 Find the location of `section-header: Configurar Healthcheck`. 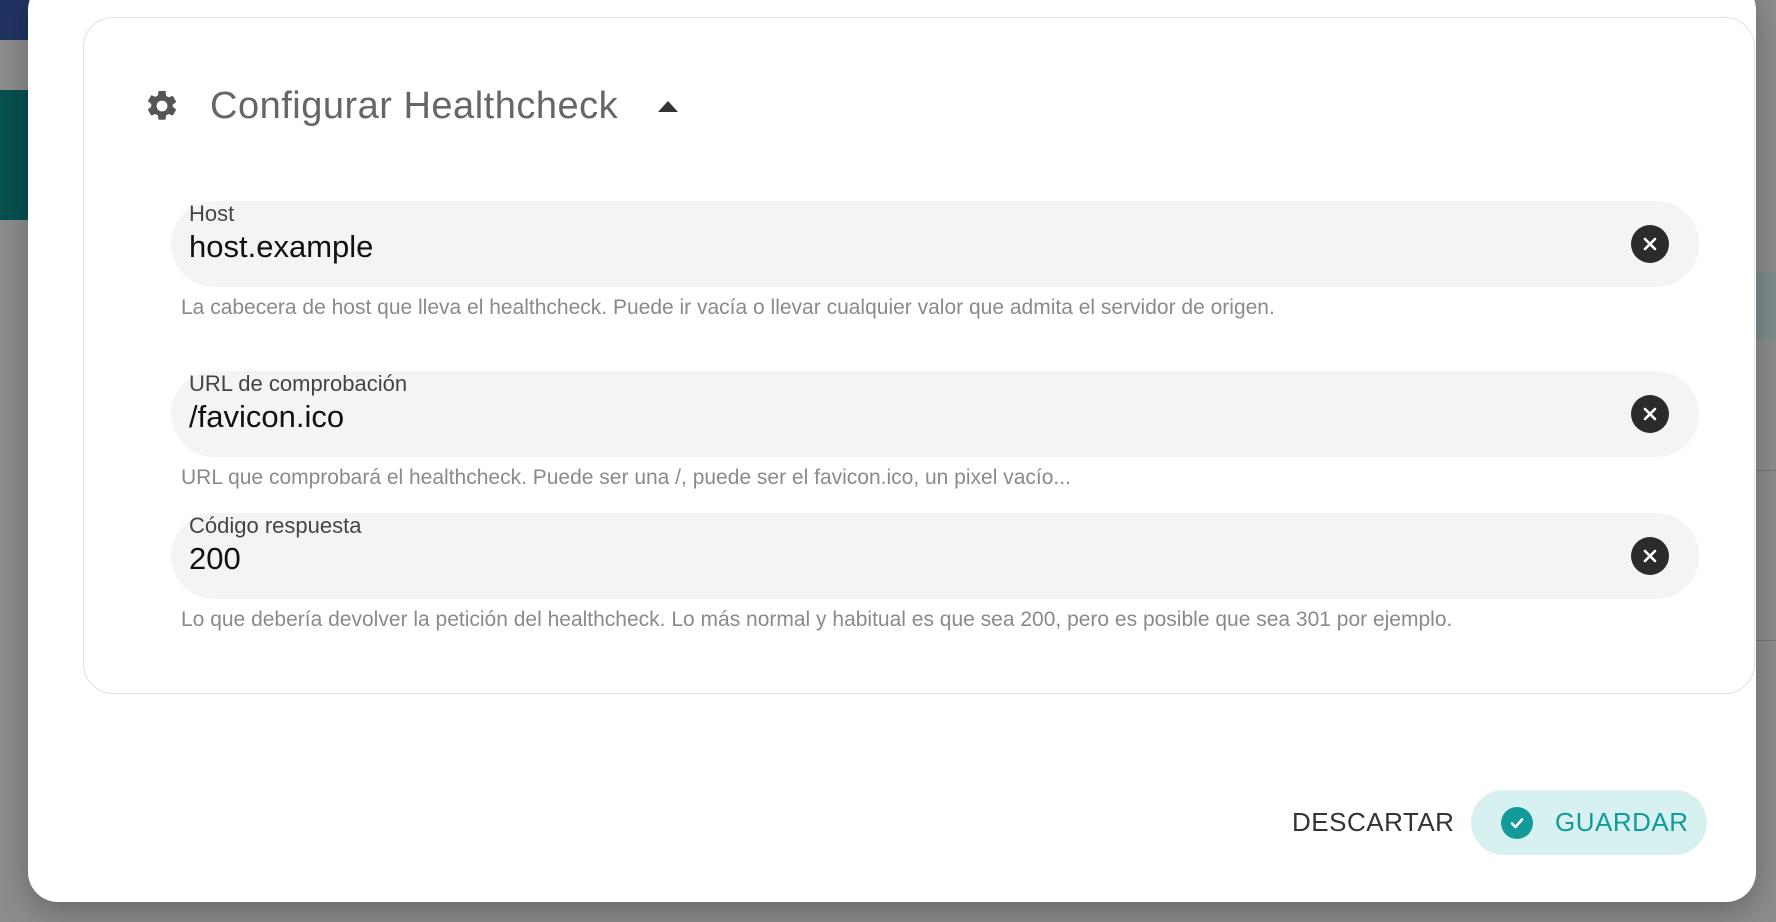

section-header: Configurar Healthcheck is located at coordinates (411, 106).